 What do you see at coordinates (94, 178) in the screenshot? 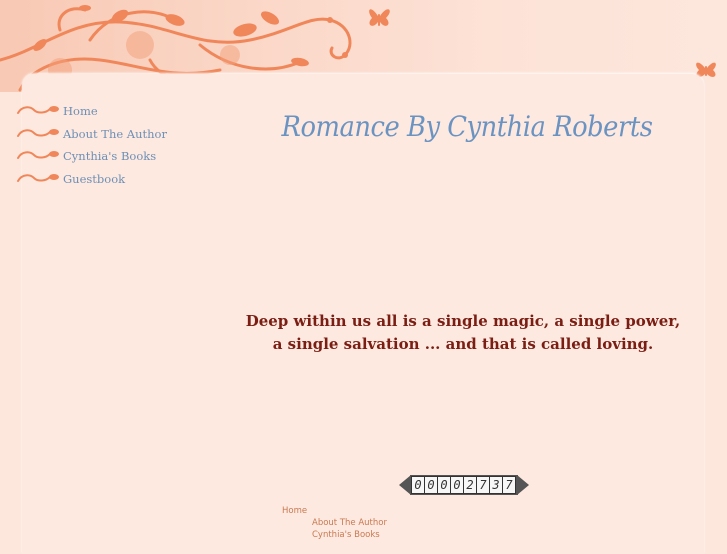
I see `sidebar-item-label: Guestbook` at bounding box center [94, 178].